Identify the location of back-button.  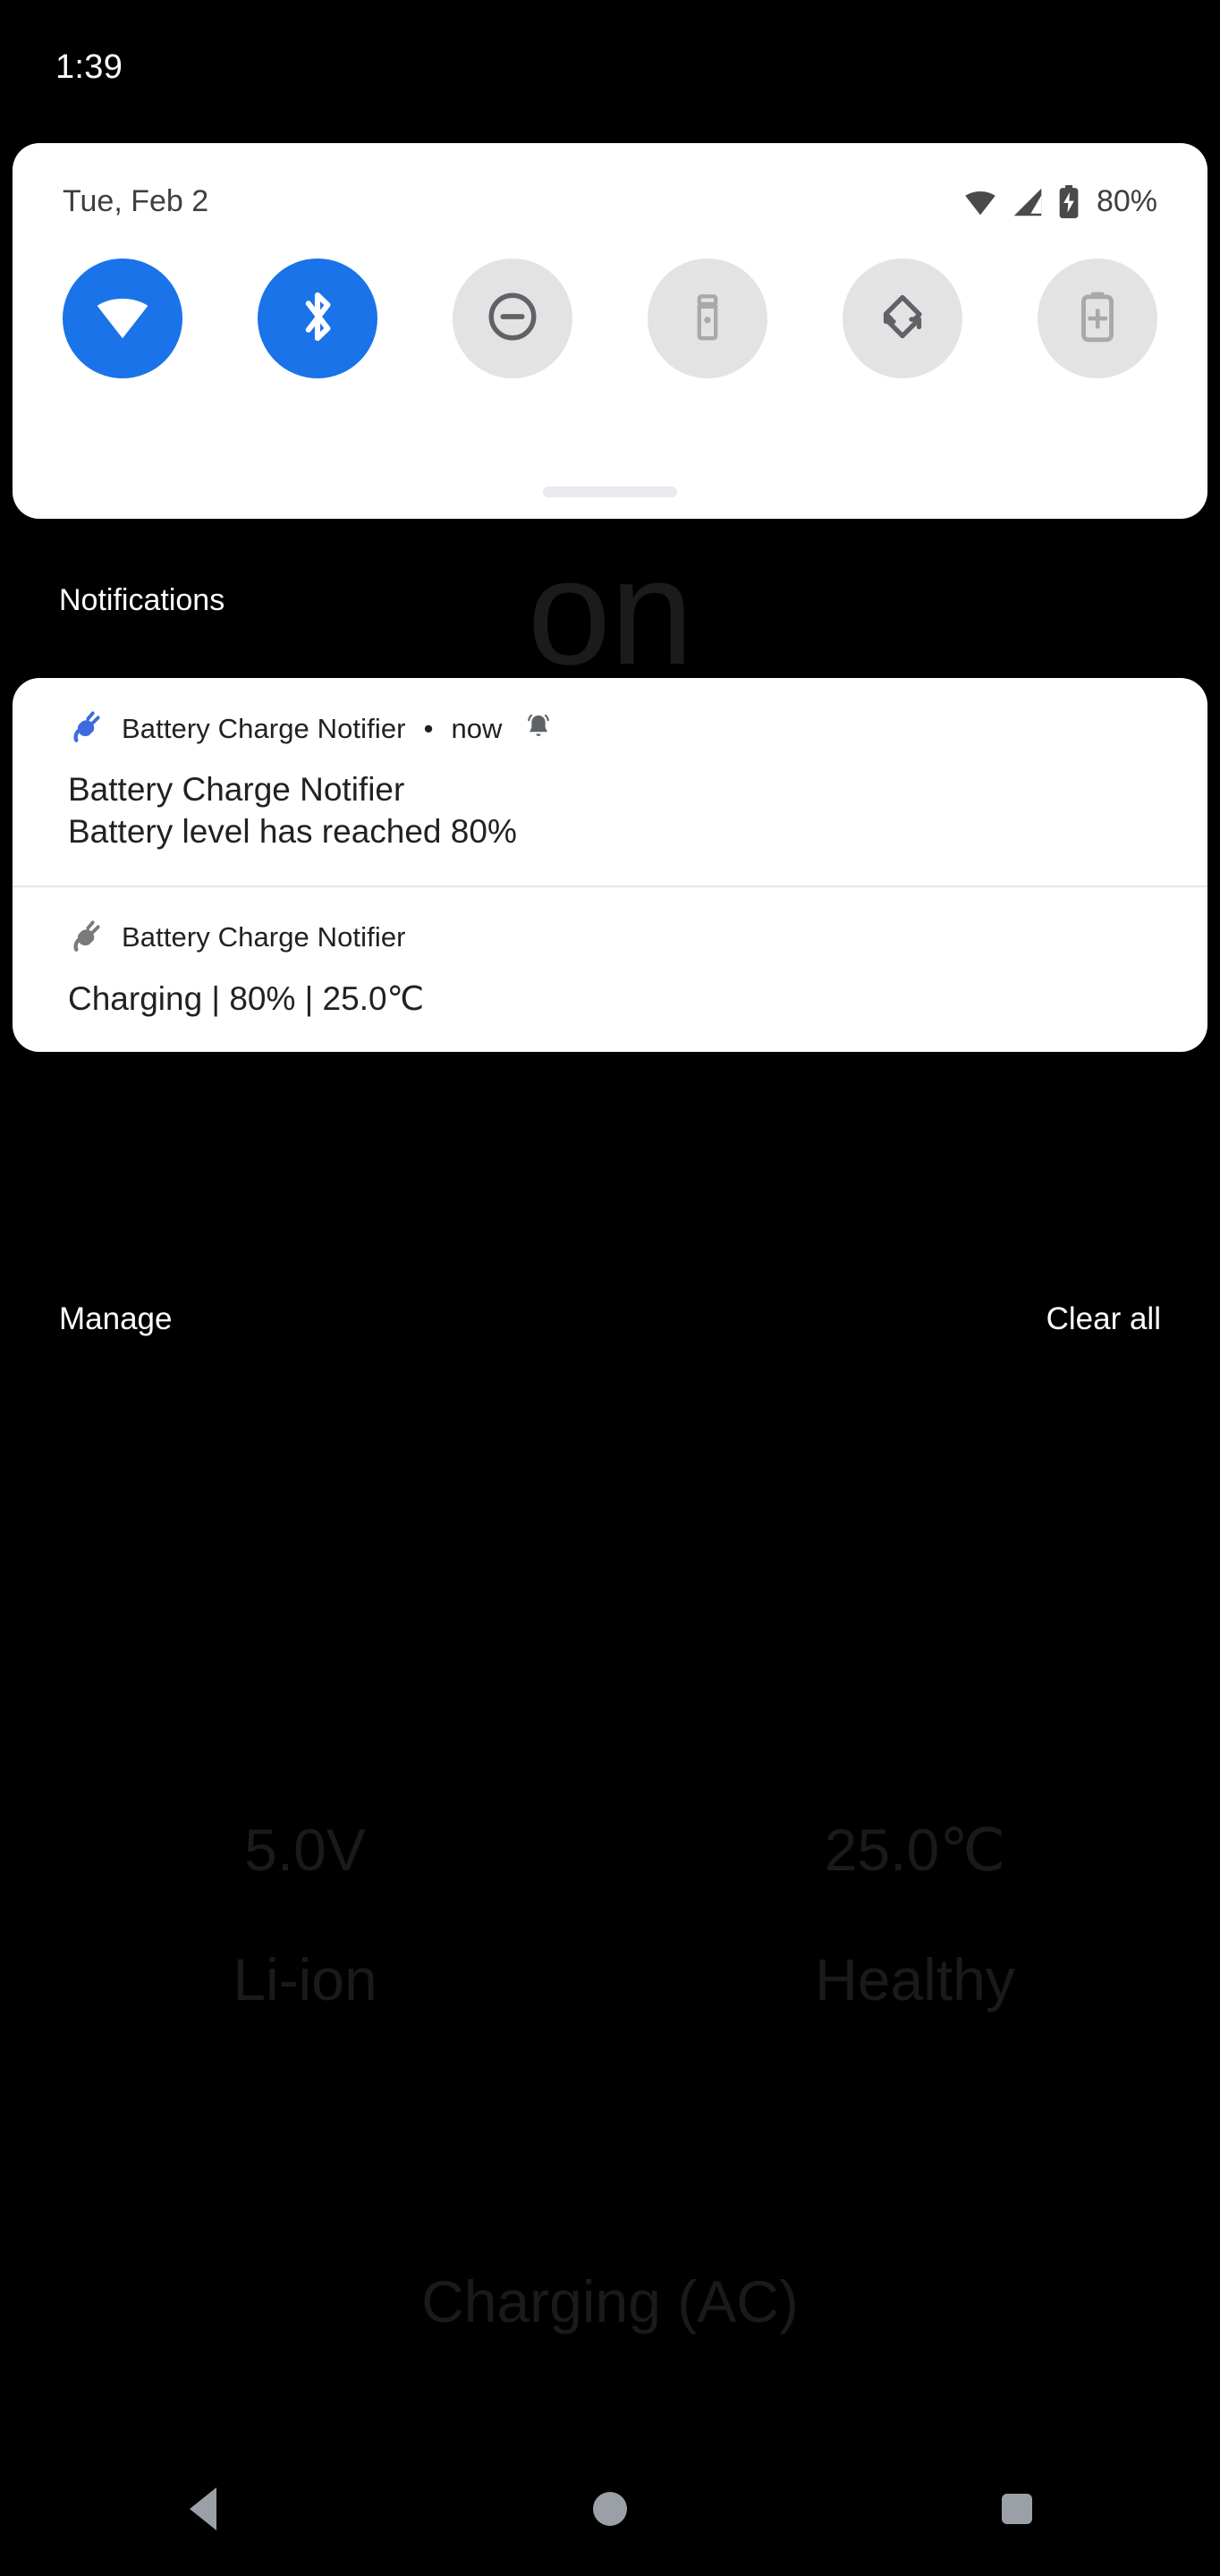
(203, 2509).